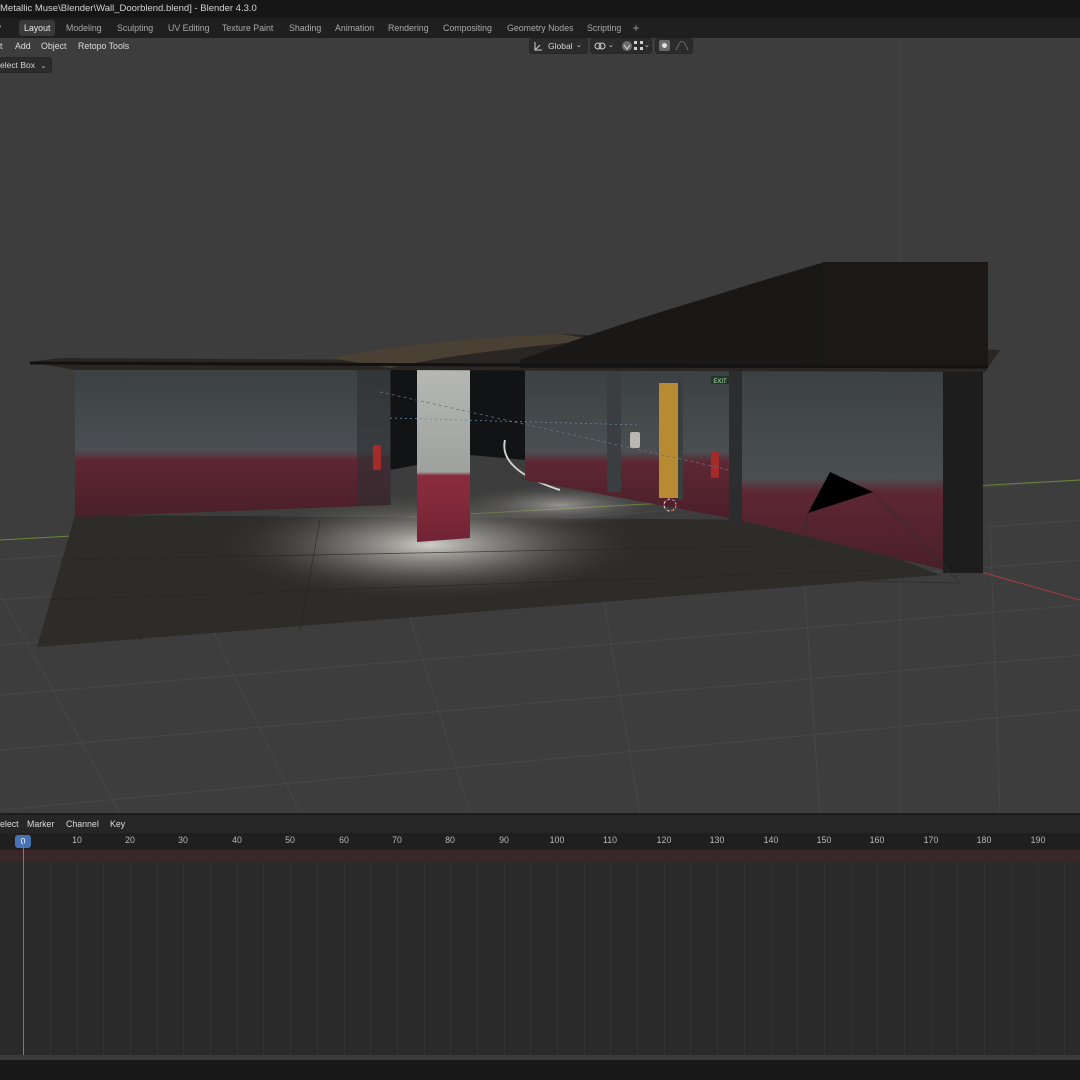 This screenshot has height=1080, width=1080. What do you see at coordinates (397, 840) in the screenshot?
I see `frame-tick: 70` at bounding box center [397, 840].